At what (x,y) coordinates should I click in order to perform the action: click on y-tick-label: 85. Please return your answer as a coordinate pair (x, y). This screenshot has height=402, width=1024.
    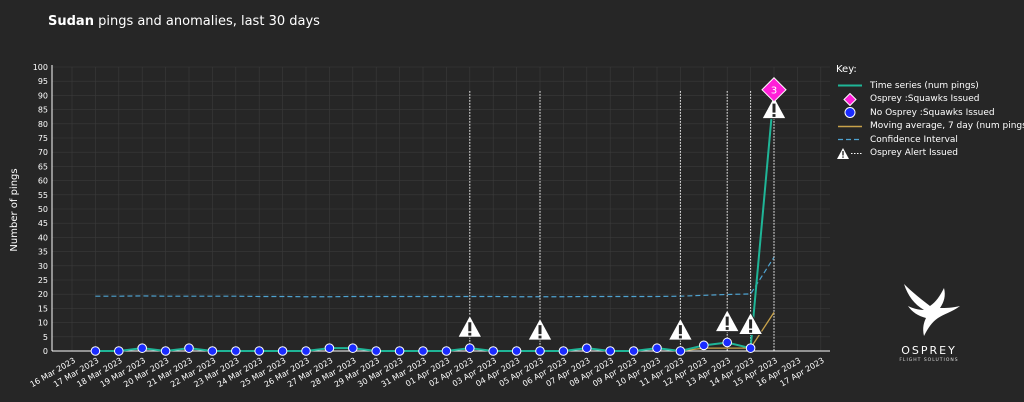
    Looking at the image, I should click on (43, 110).